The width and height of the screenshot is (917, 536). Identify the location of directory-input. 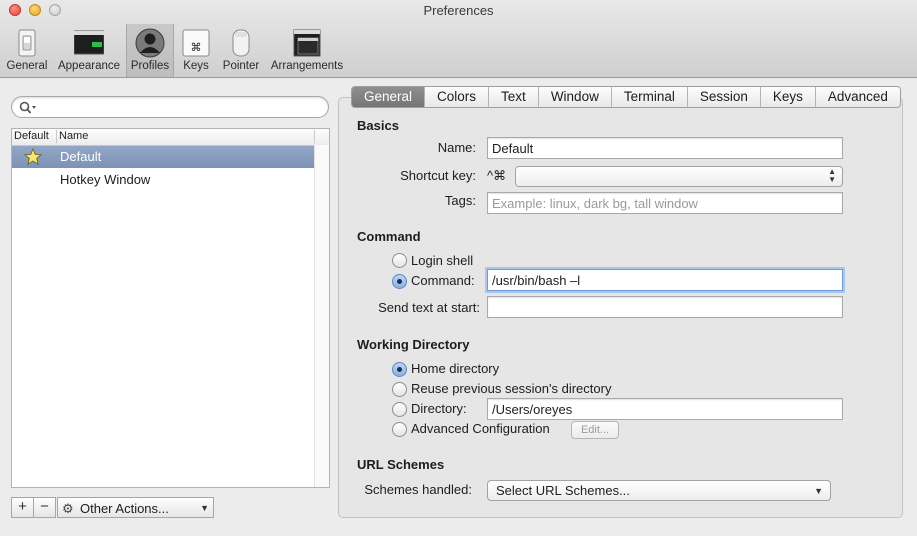
(665, 409).